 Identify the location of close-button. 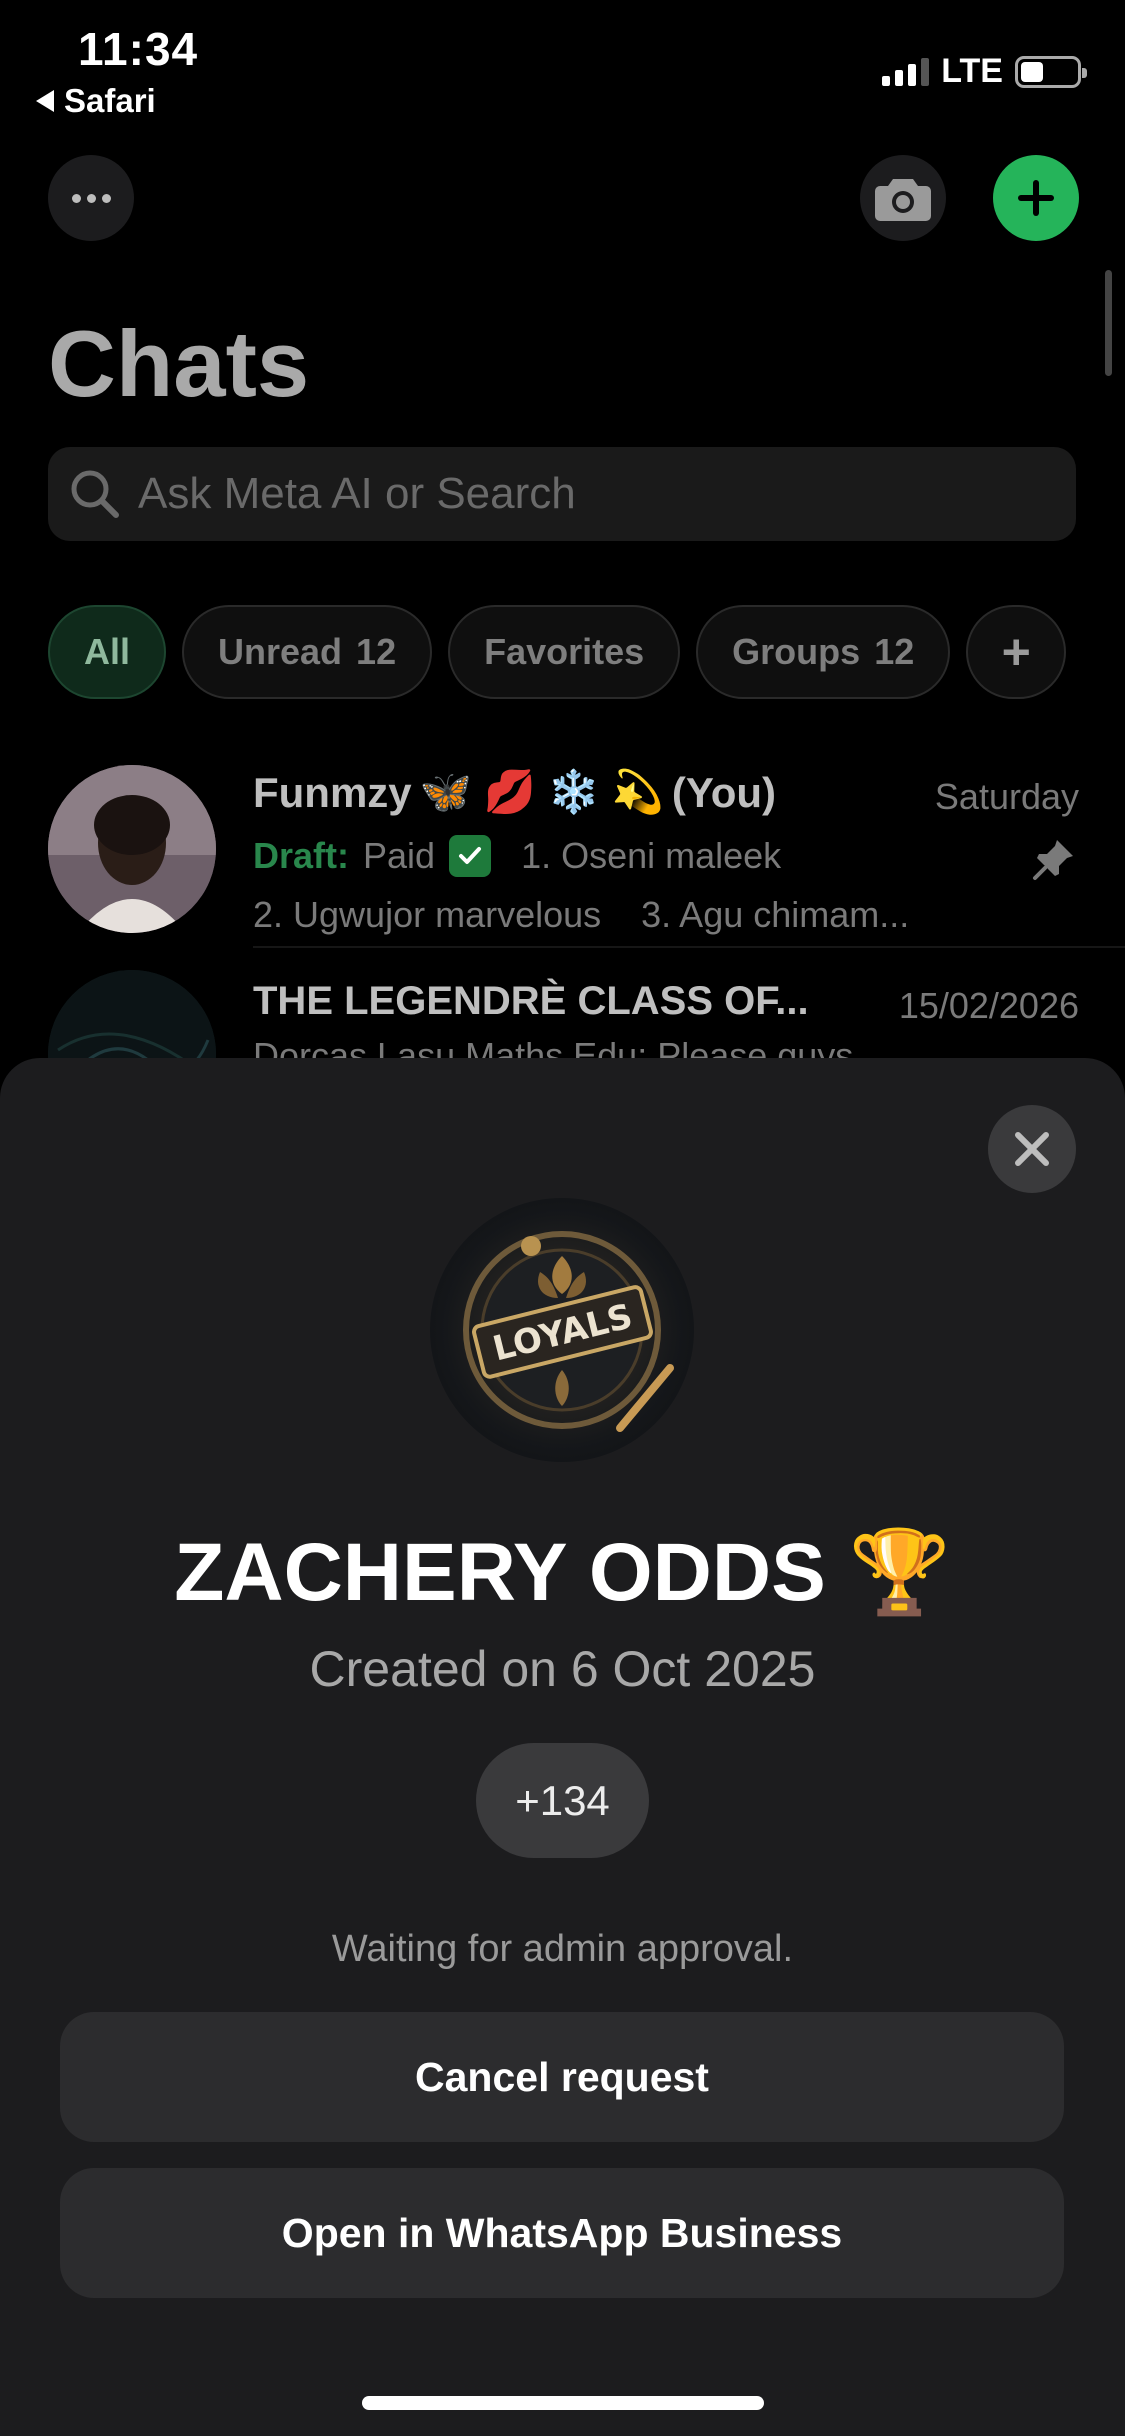
(1032, 1149).